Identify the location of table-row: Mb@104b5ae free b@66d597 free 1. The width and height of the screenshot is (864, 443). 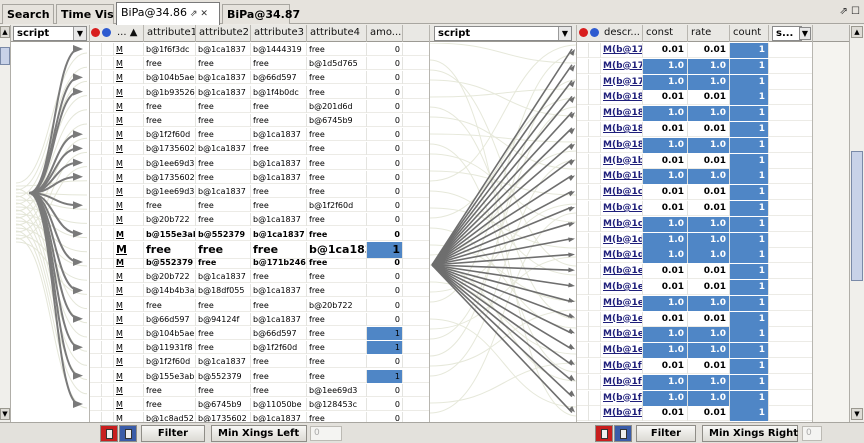
(259, 333).